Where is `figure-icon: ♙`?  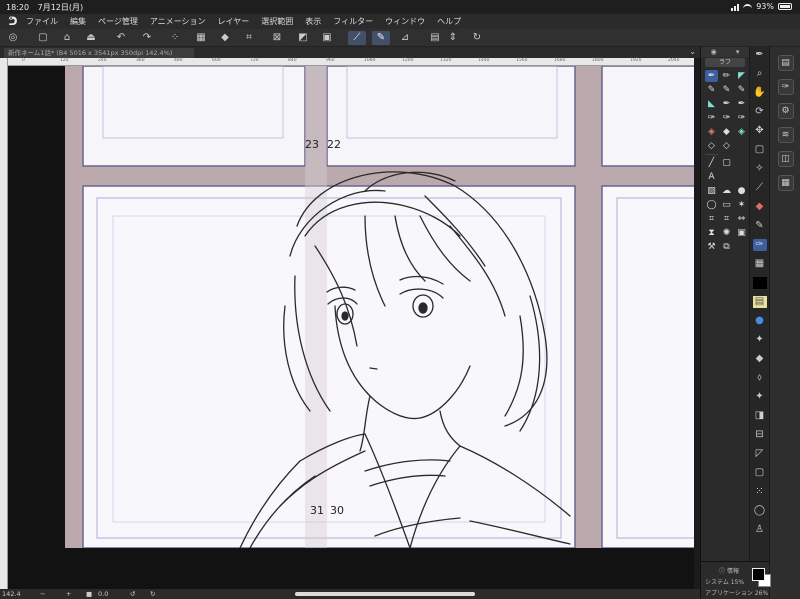 figure-icon: ♙ is located at coordinates (760, 530).